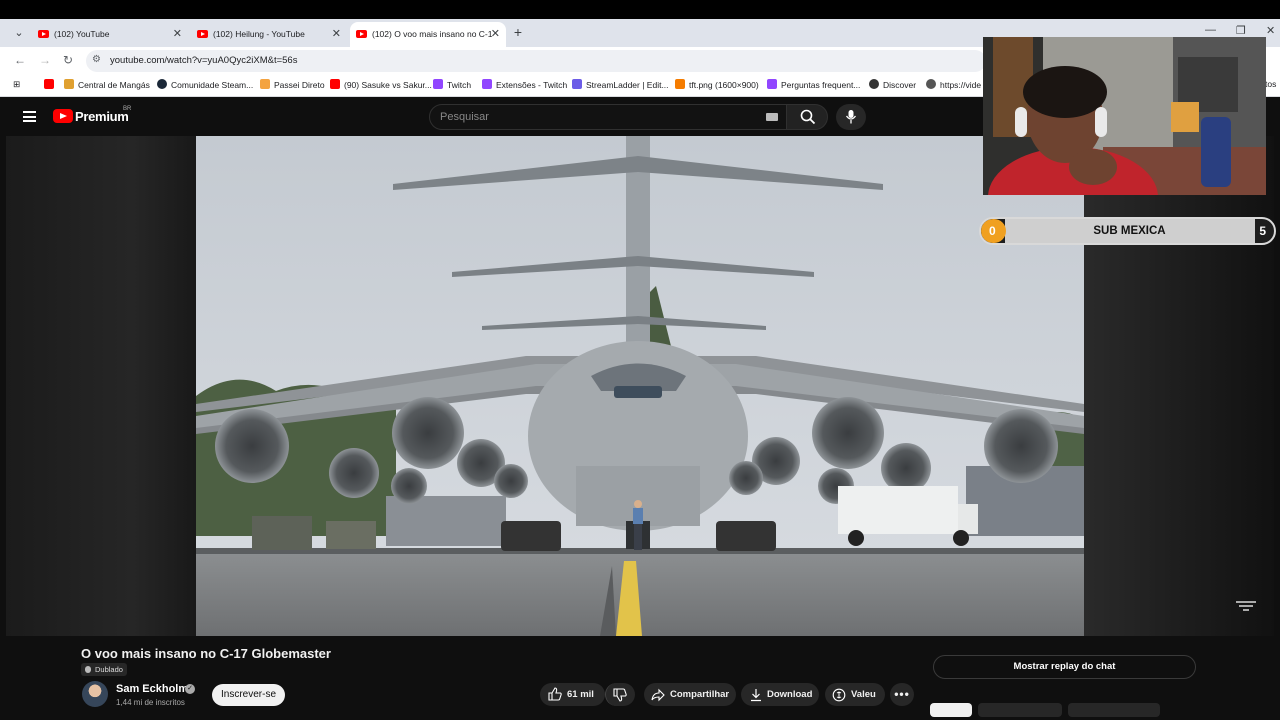 The image size is (1280, 720). What do you see at coordinates (580, 694) in the screenshot?
I see `like-count: 61 mil` at bounding box center [580, 694].